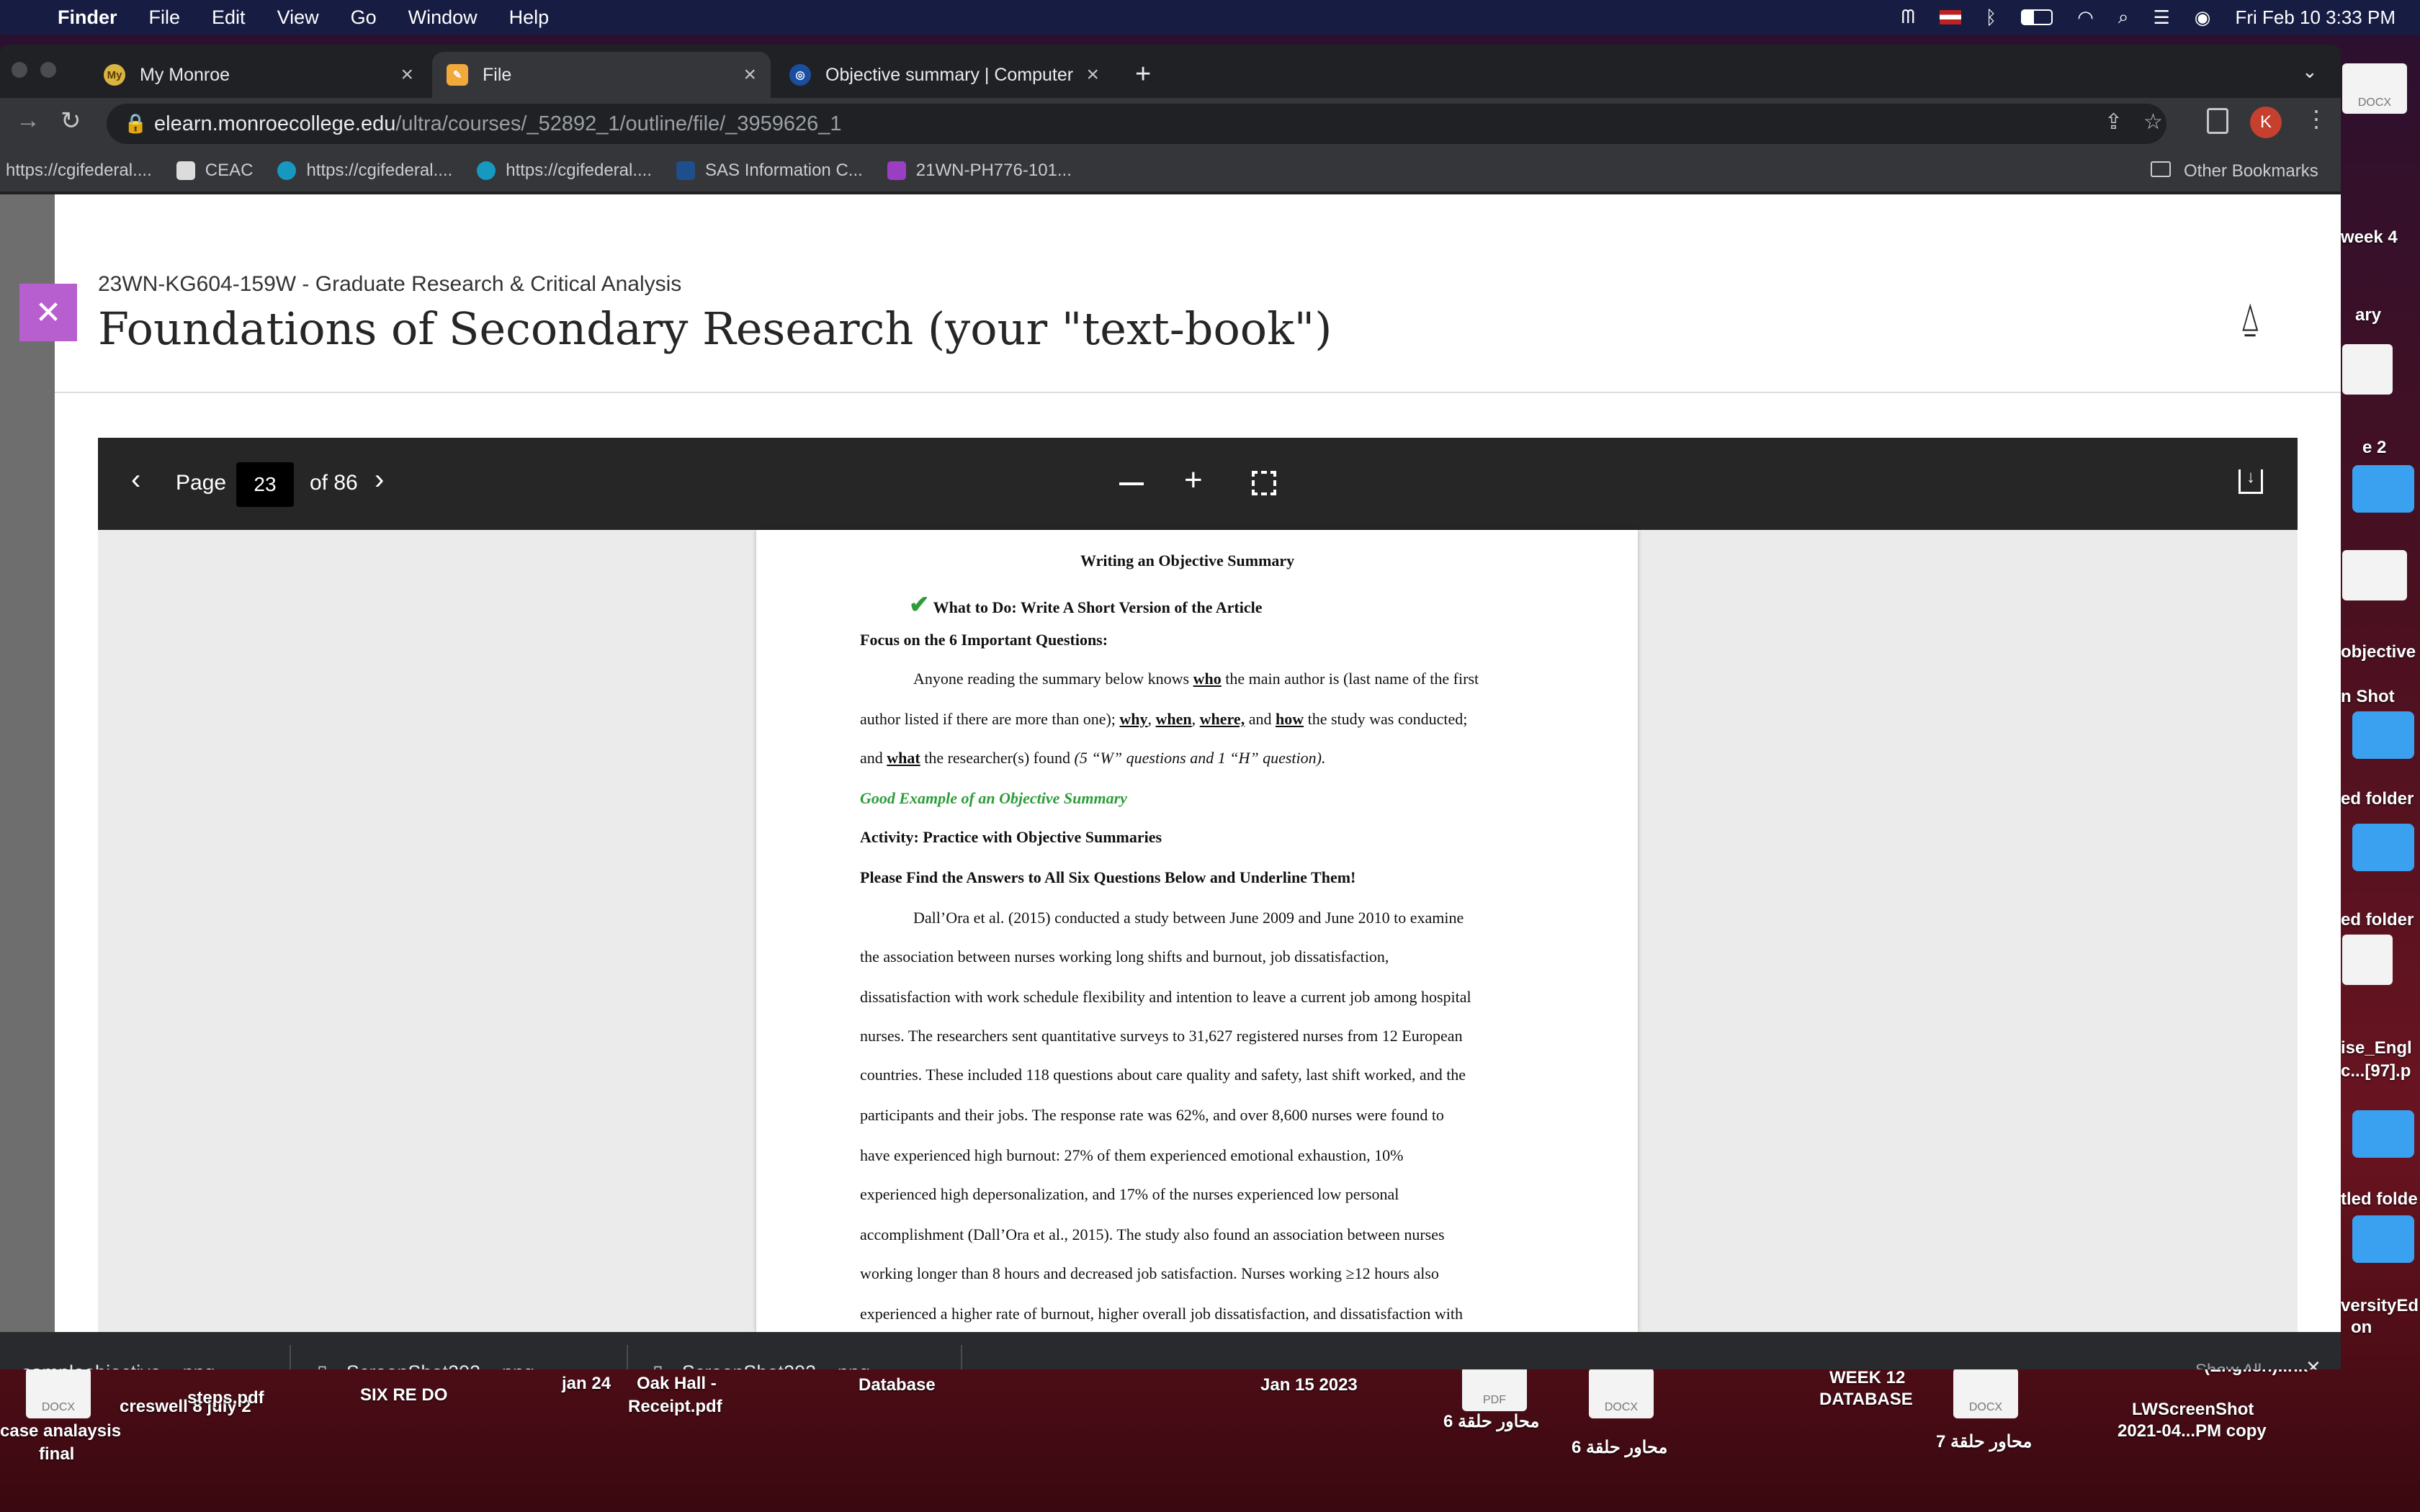  What do you see at coordinates (2376, 1048) in the screenshot?
I see `desktop-label-engl: ise_Engl` at bounding box center [2376, 1048].